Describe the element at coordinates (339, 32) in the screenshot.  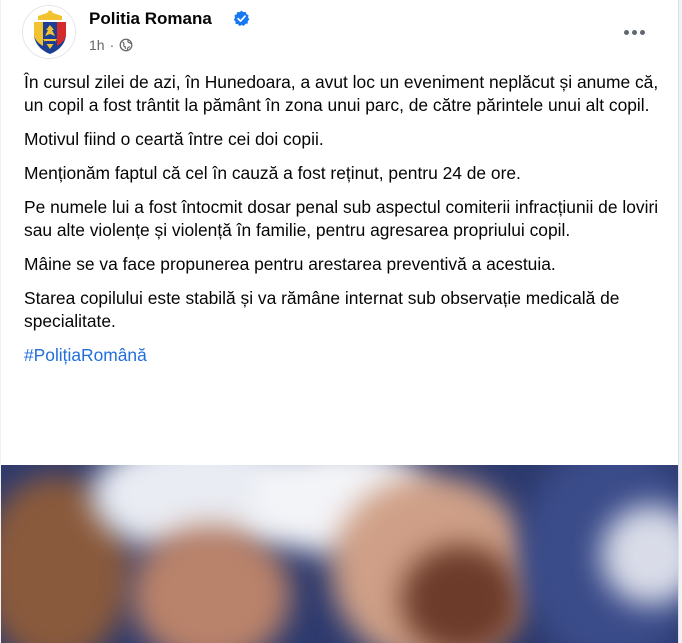
I see `post-header: Politia Romana 1h ·` at that location.